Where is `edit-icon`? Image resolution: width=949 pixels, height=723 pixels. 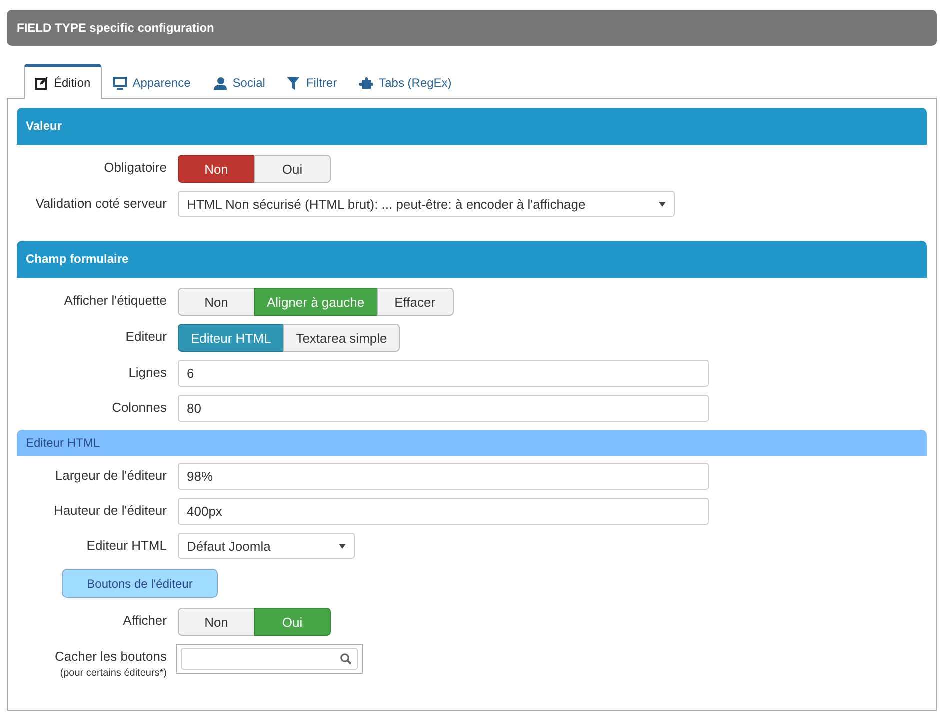 edit-icon is located at coordinates (41, 83).